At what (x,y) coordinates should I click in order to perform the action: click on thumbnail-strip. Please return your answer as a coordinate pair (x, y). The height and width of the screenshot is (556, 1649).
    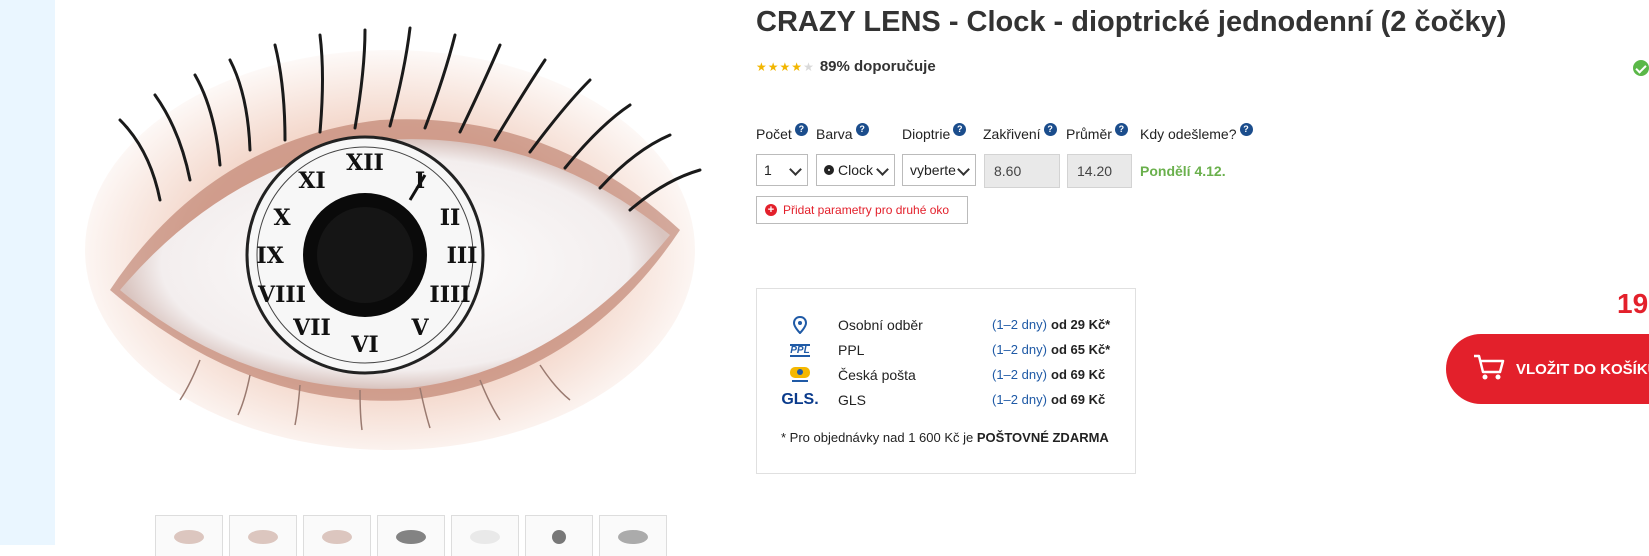
    Looking at the image, I should click on (411, 535).